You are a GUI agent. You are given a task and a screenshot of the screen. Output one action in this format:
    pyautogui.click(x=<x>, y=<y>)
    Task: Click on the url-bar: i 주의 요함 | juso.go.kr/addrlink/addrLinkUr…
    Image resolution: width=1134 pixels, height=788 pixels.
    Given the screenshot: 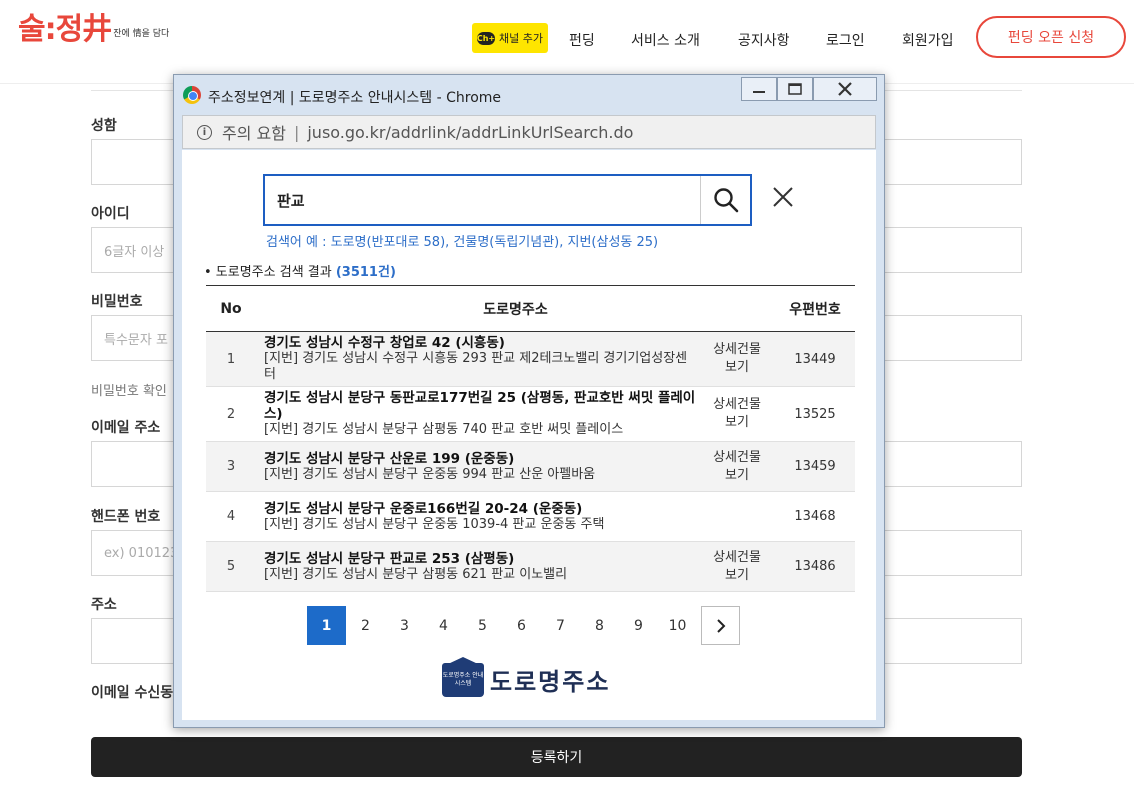 What is the action you would take?
    pyautogui.click(x=529, y=132)
    